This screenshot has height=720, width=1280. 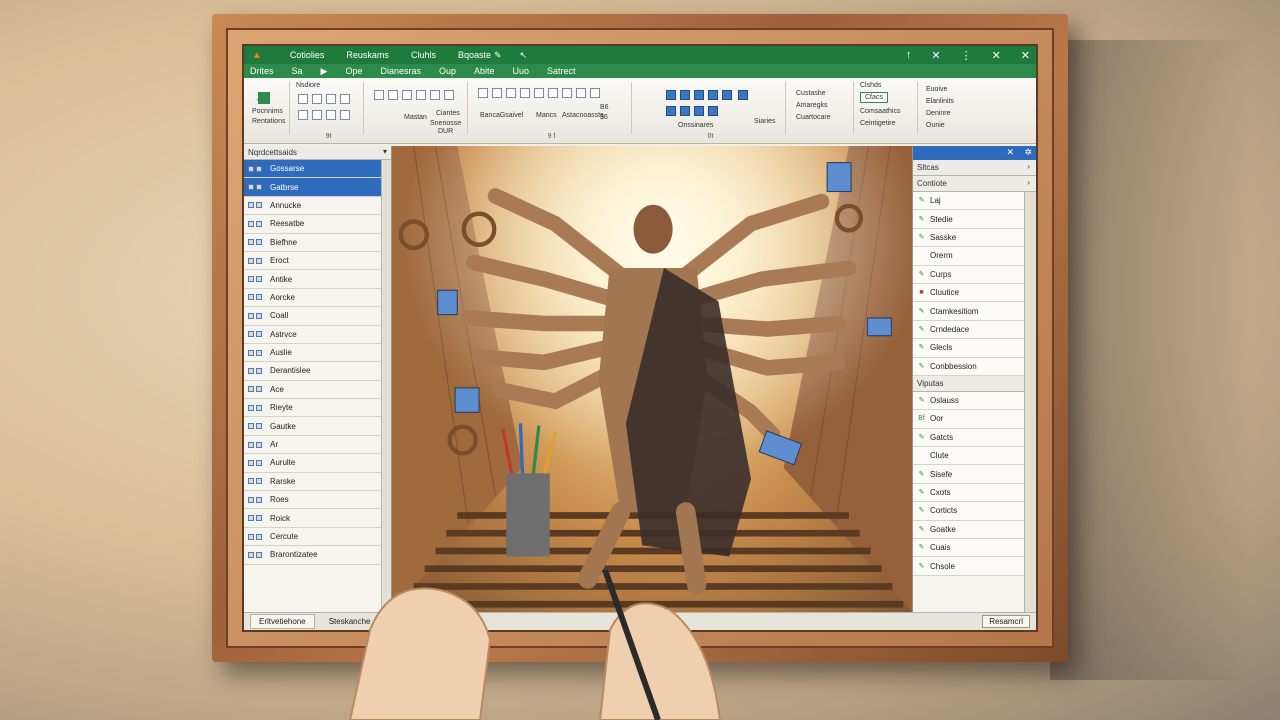 What do you see at coordinates (484, 71) in the screenshot?
I see `menu-tab: Abite` at bounding box center [484, 71].